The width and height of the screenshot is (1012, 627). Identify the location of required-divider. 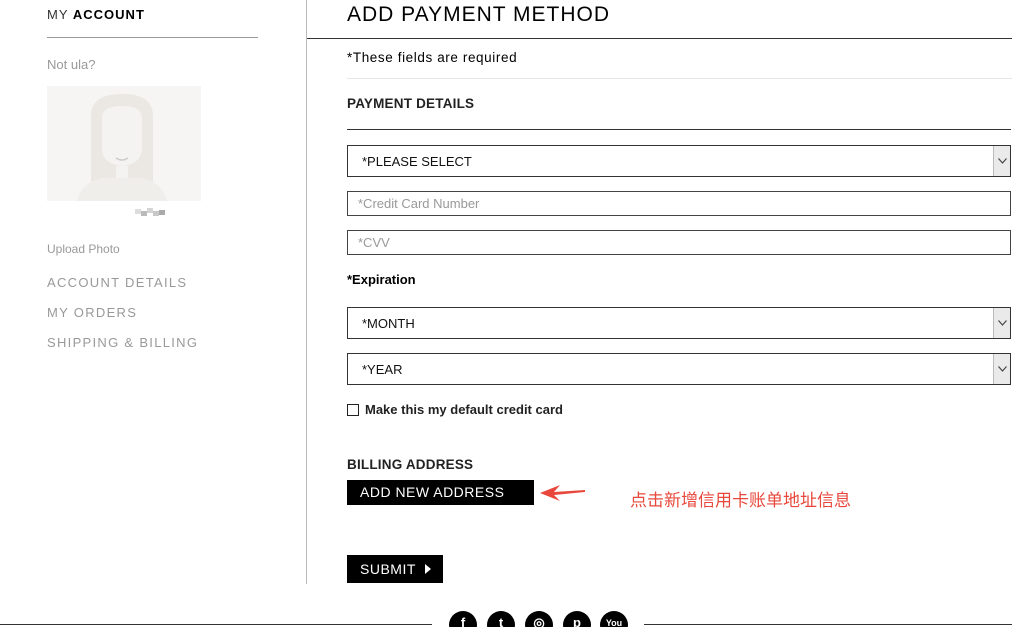
(679, 78).